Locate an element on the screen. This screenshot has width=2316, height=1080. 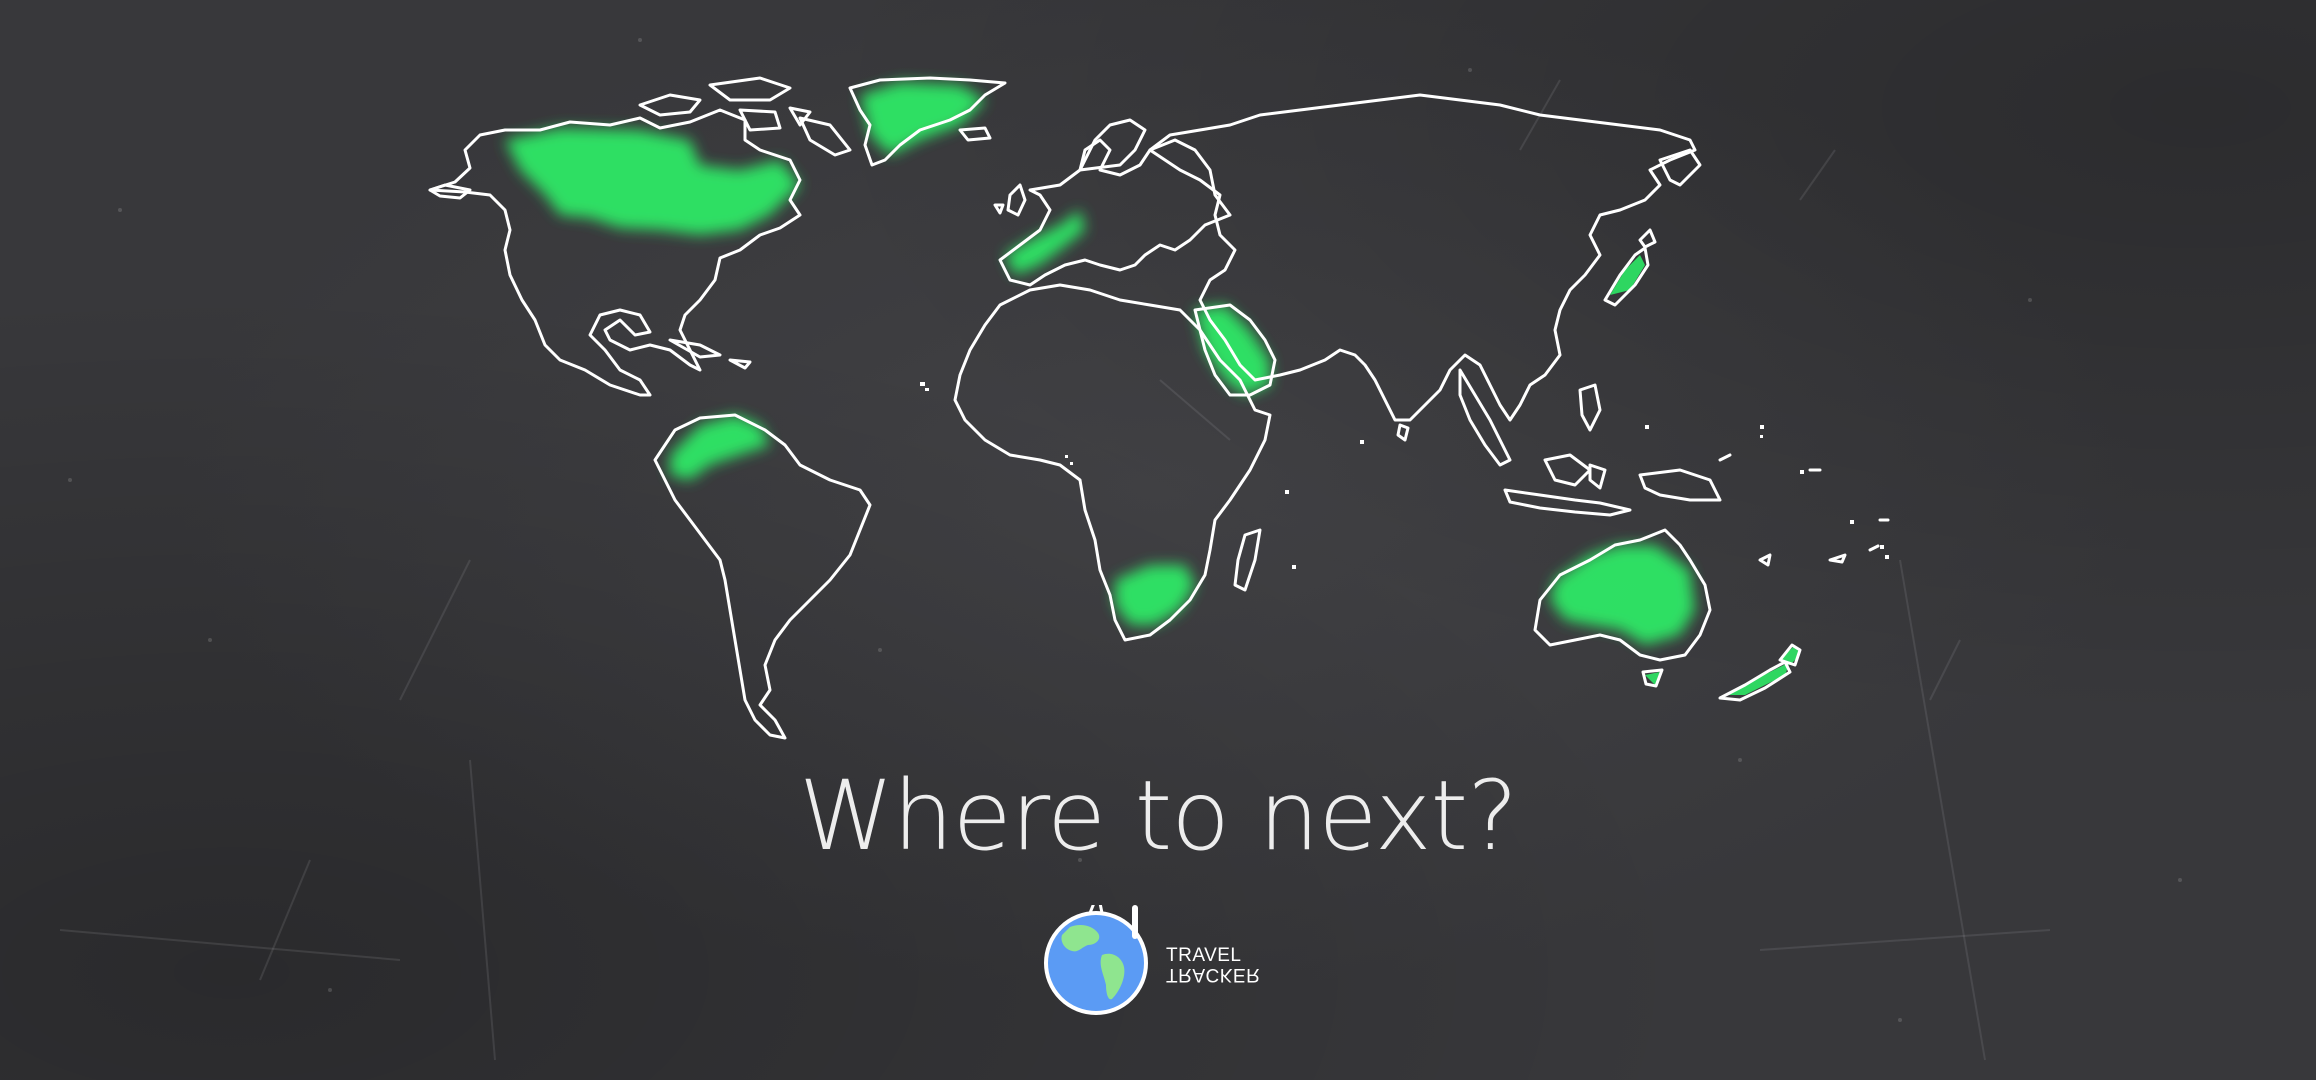
caribbean-islands is located at coordinates (710, 354).